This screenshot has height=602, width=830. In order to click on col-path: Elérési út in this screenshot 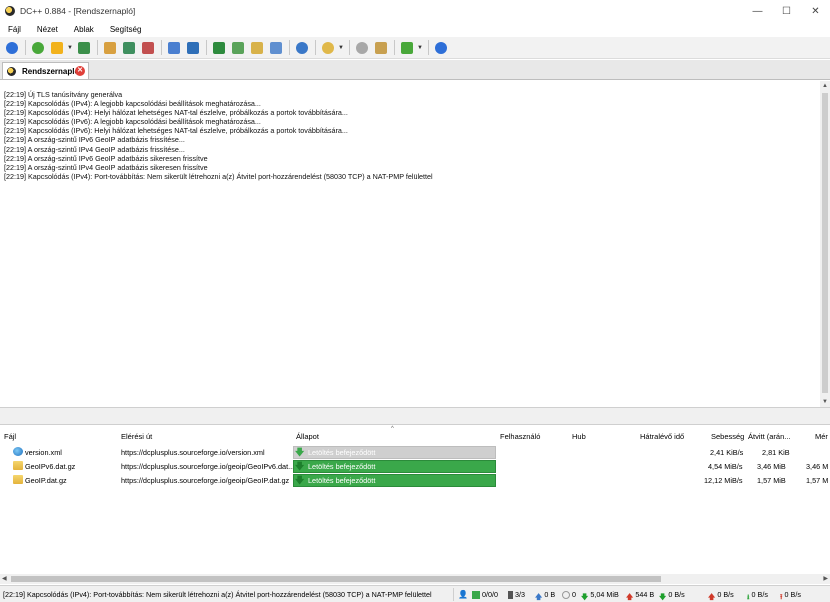, I will do `click(136, 436)`.